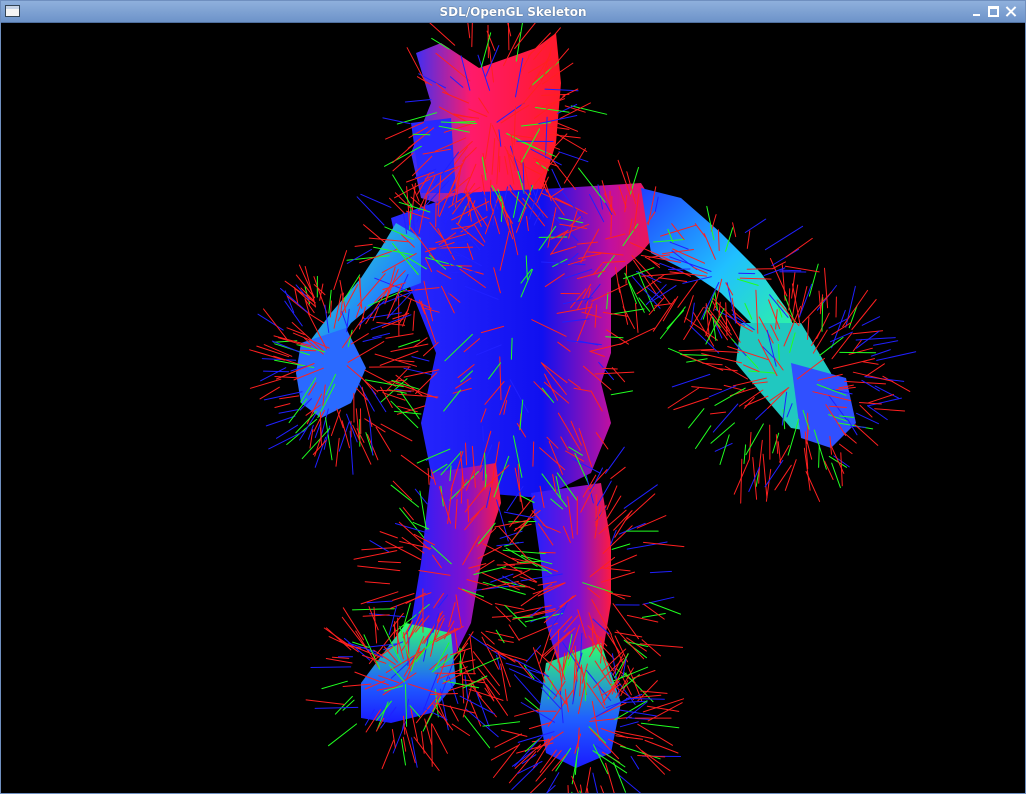 This screenshot has height=794, width=1026. I want to click on minimize-icon, so click(976, 11).